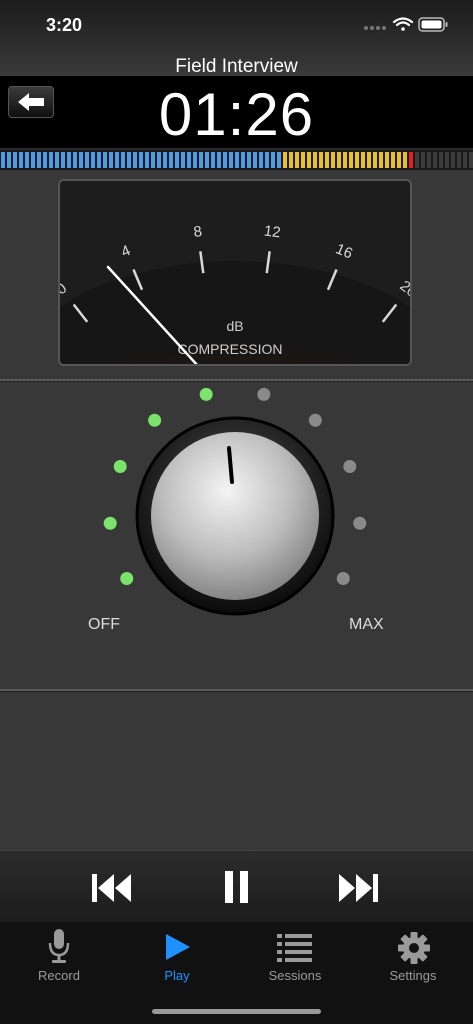 The width and height of the screenshot is (473, 1024). Describe the element at coordinates (59, 975) in the screenshot. I see `tab-label-record: Record` at that location.